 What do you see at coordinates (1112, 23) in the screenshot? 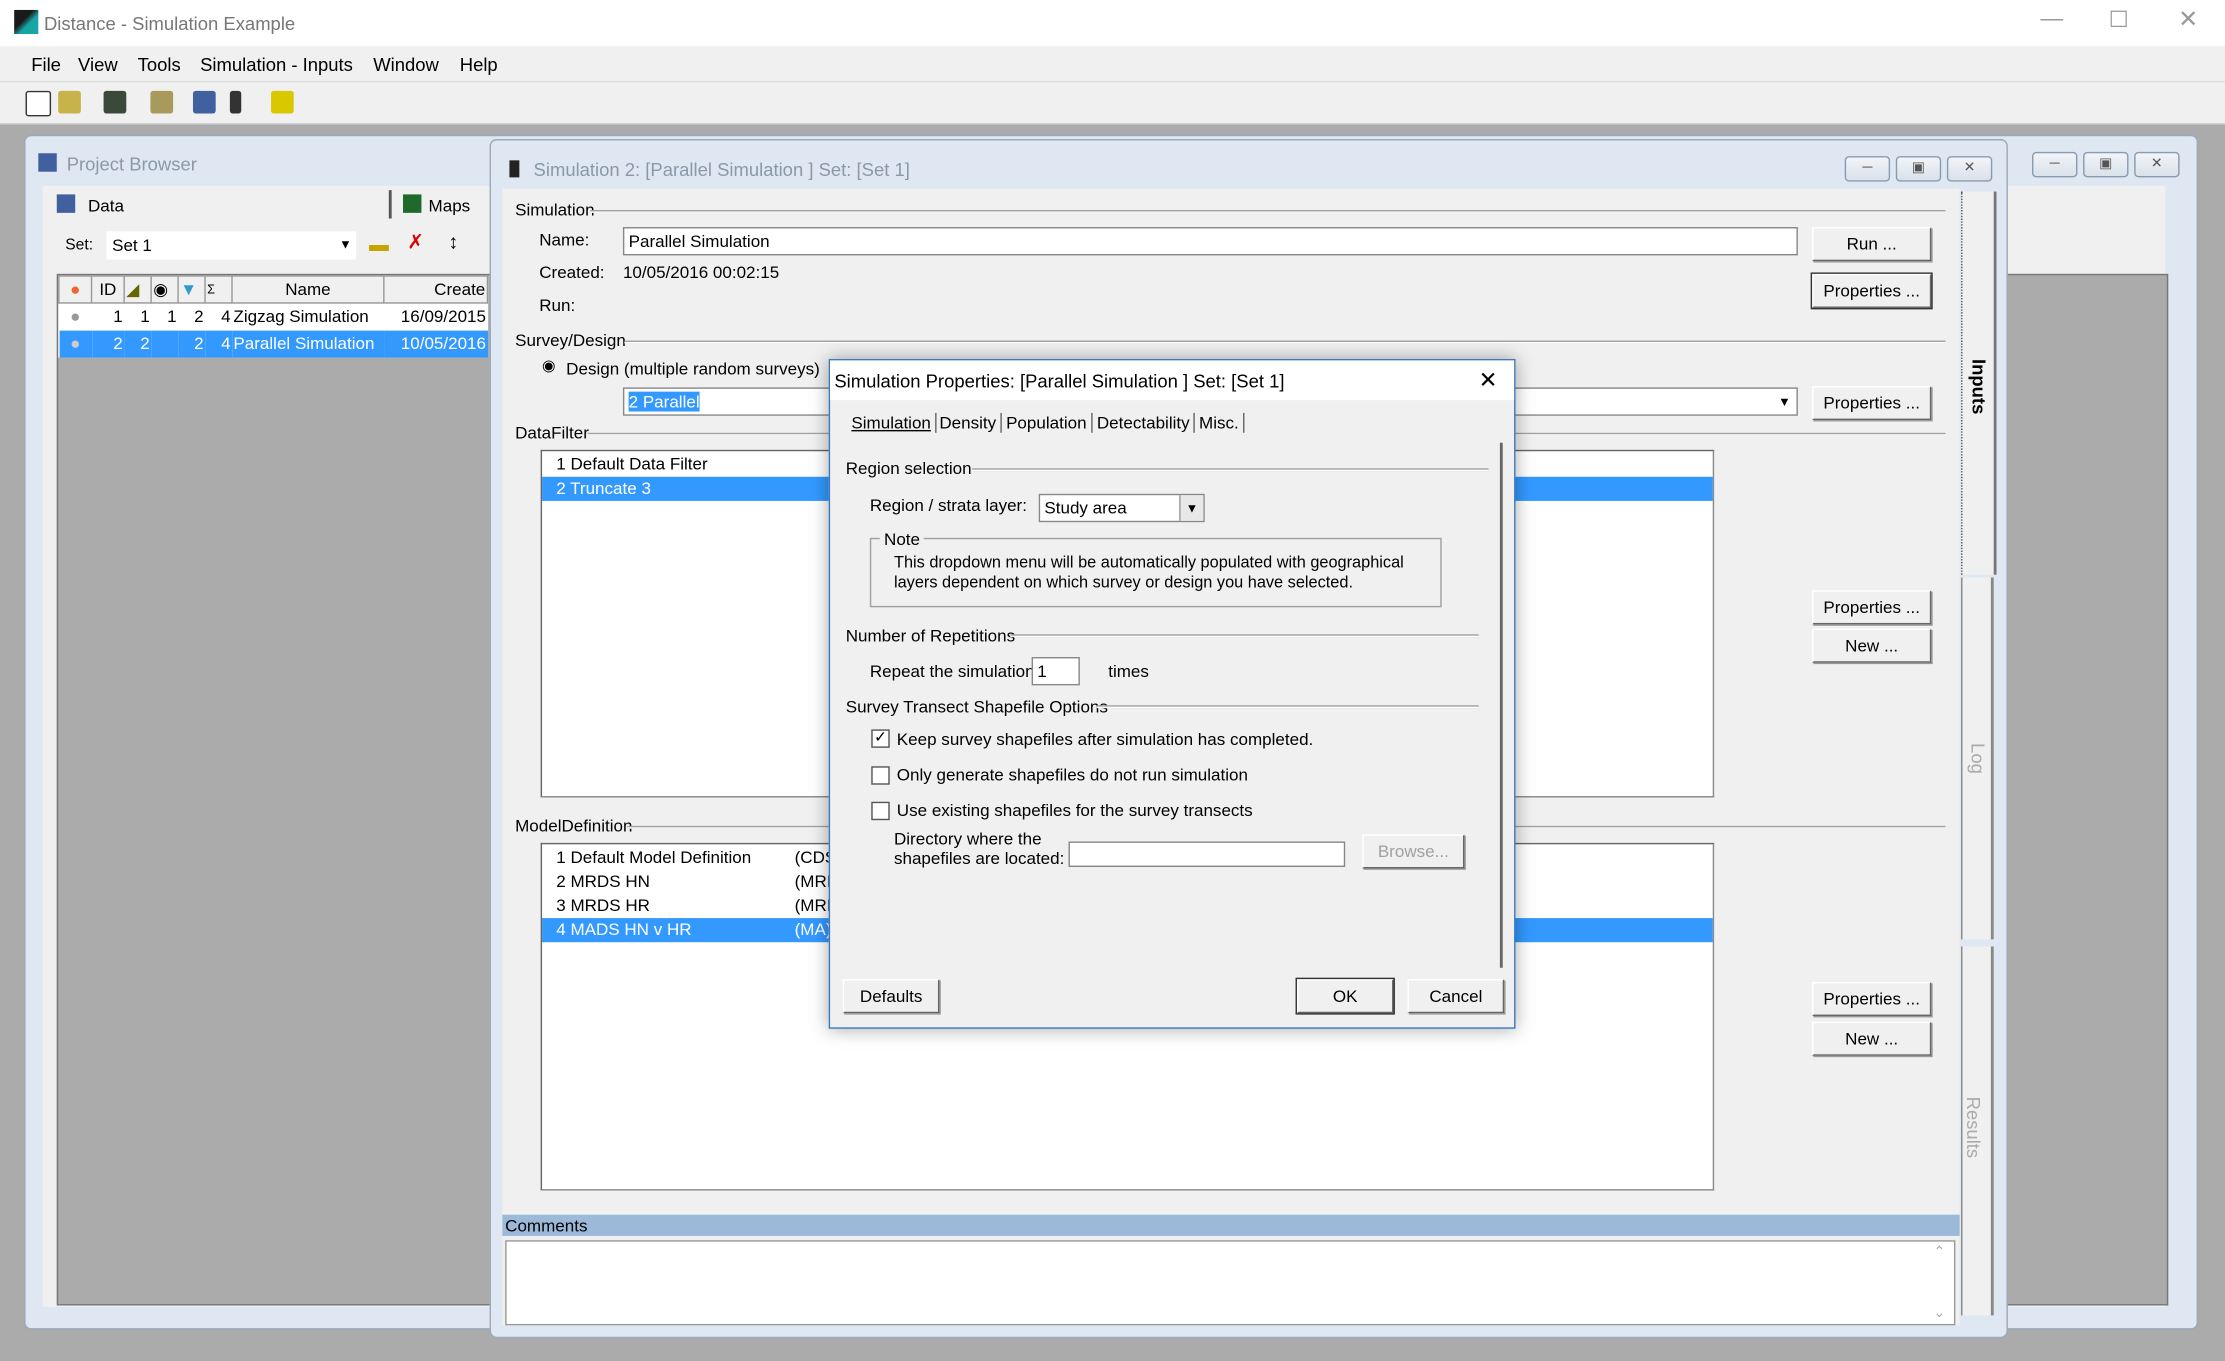
I see `app-title-bar: Distance - Simulation Example — ☐ ✕` at bounding box center [1112, 23].